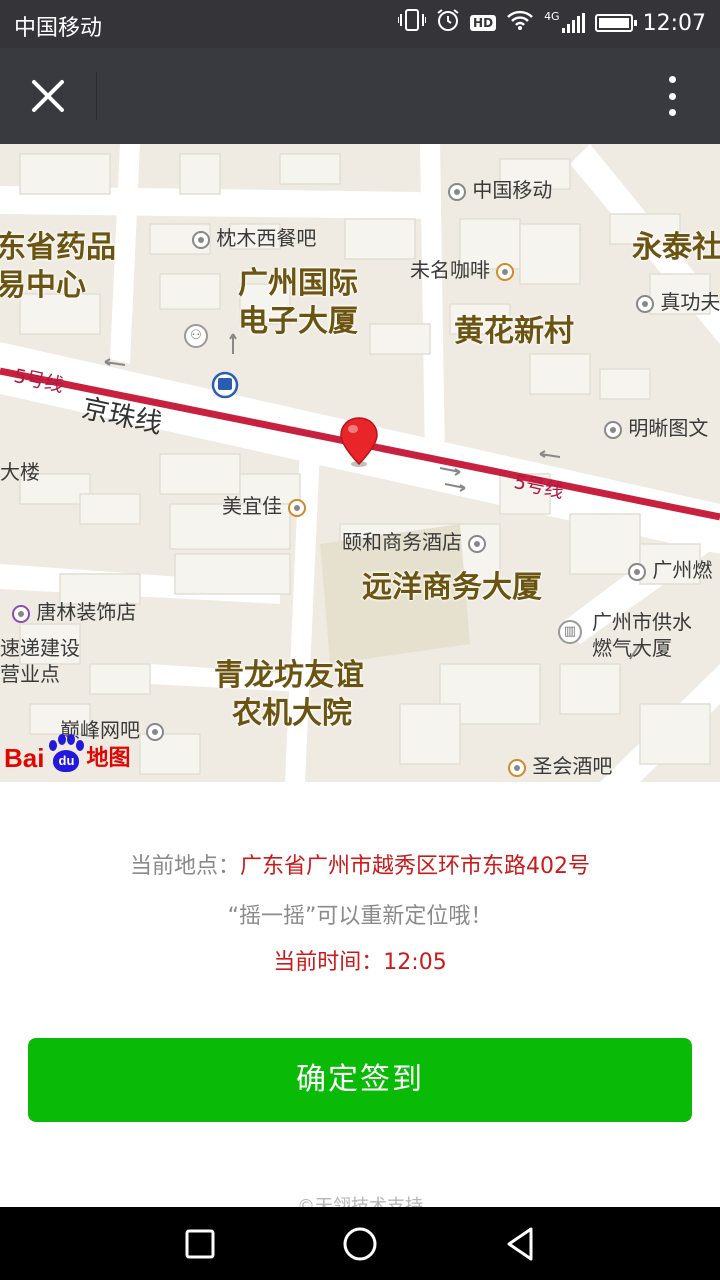  I want to click on poi-zhengong: 真功夫, so click(678, 300).